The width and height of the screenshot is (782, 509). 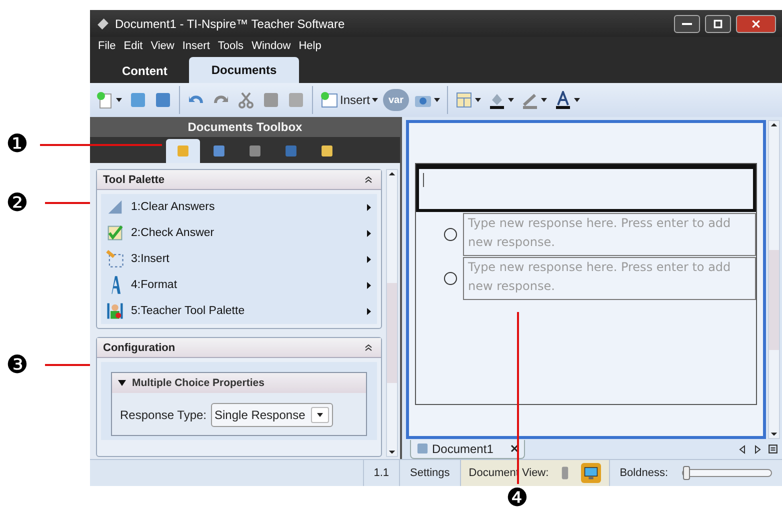 I want to click on pencil-icon, so click(x=530, y=100).